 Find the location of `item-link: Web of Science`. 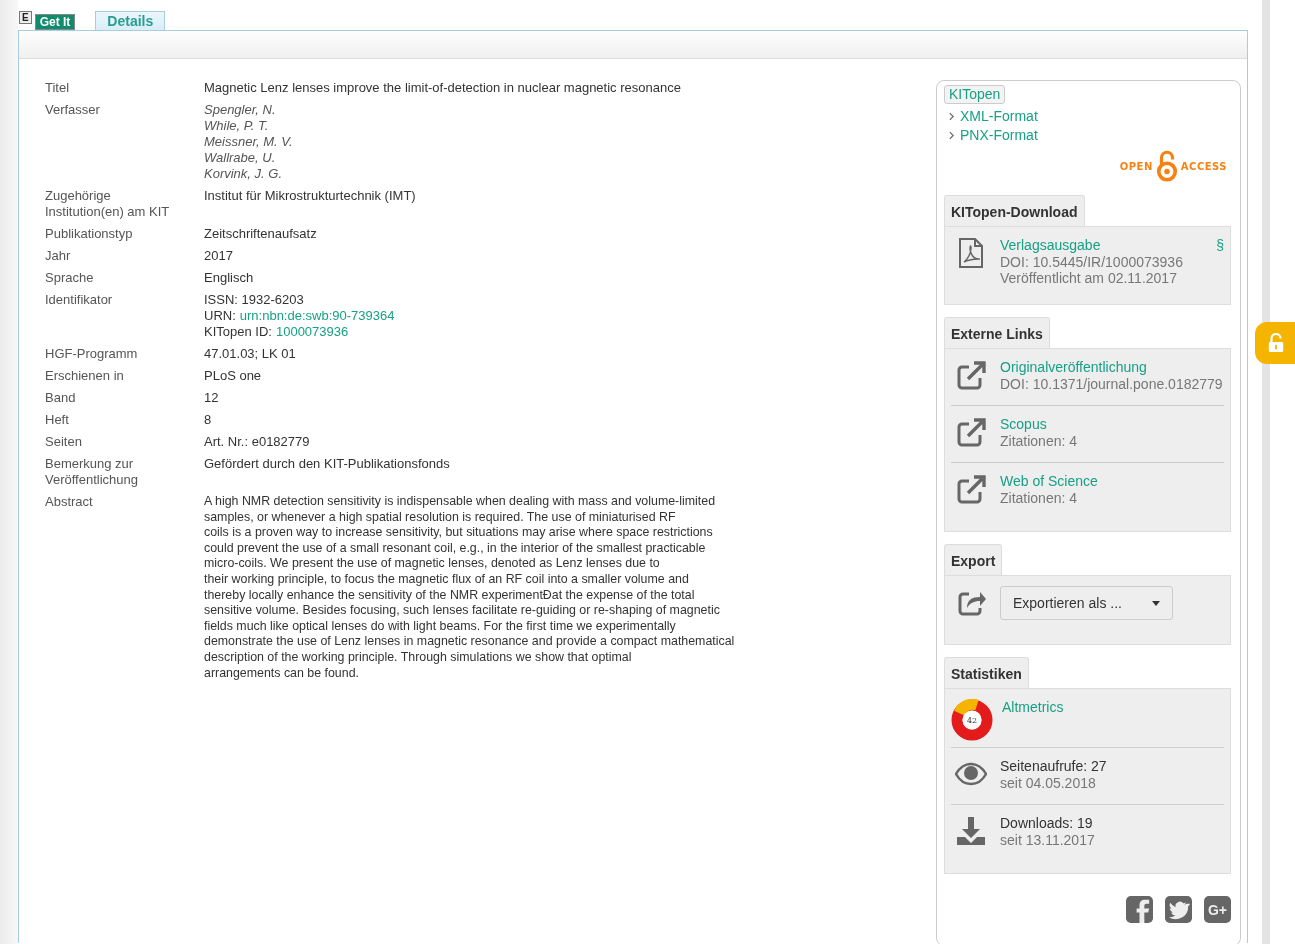

item-link: Web of Science is located at coordinates (1049, 481).